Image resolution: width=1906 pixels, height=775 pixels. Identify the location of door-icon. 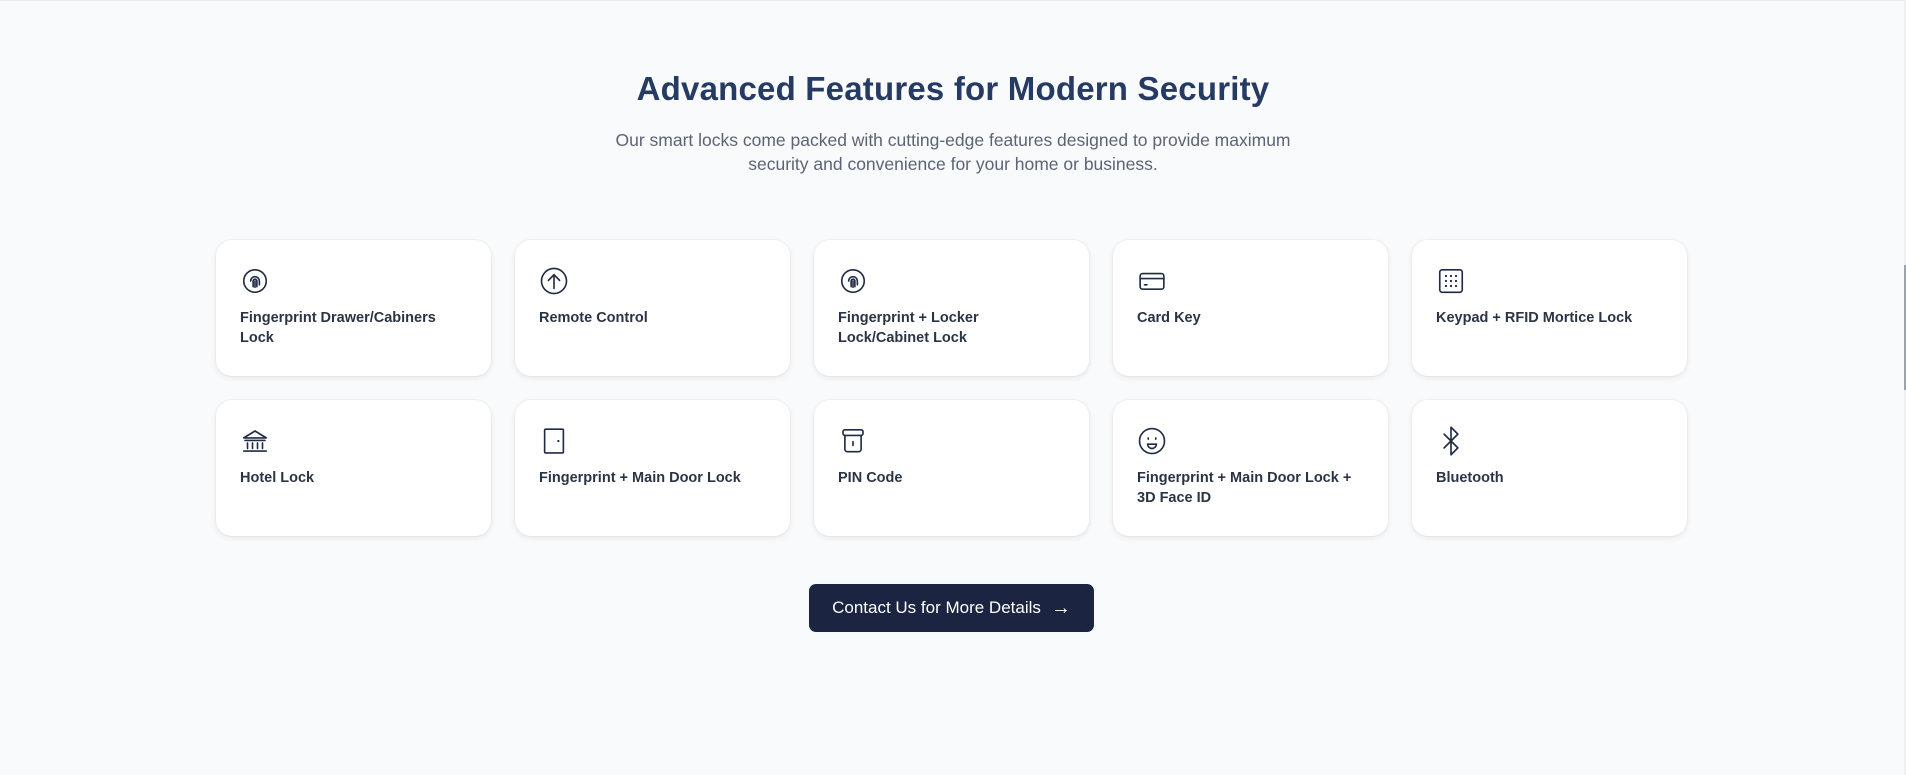
(554, 441).